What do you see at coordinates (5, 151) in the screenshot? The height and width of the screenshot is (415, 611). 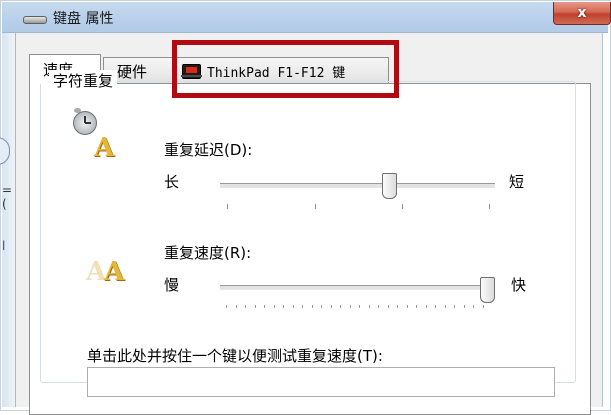 I see `back-button-icon` at bounding box center [5, 151].